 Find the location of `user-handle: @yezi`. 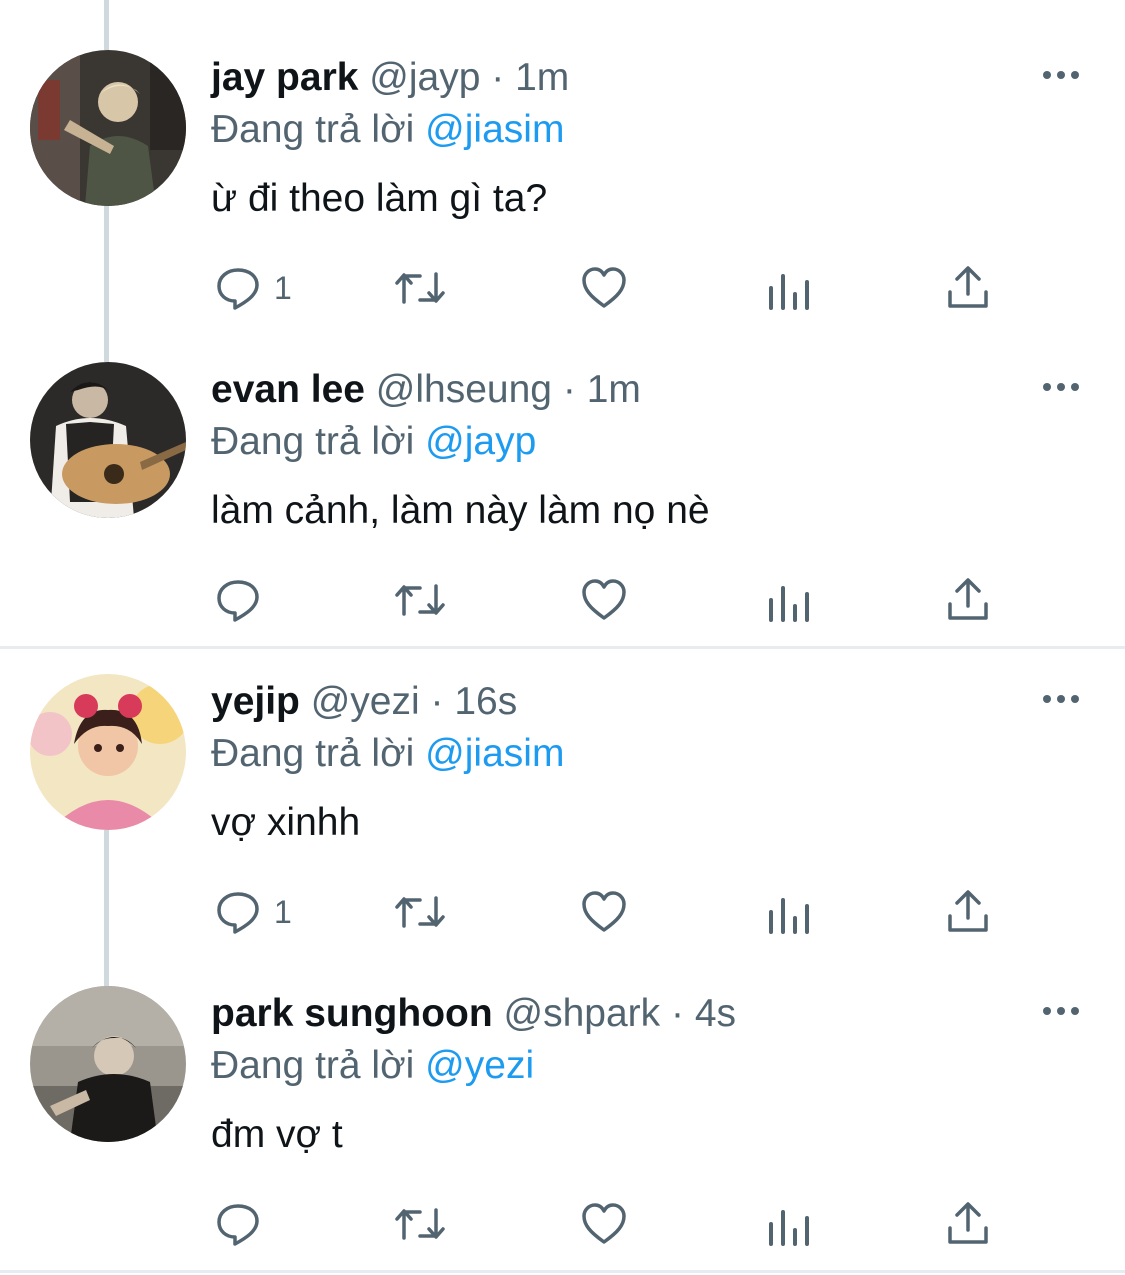

user-handle: @yezi is located at coordinates (365, 701).